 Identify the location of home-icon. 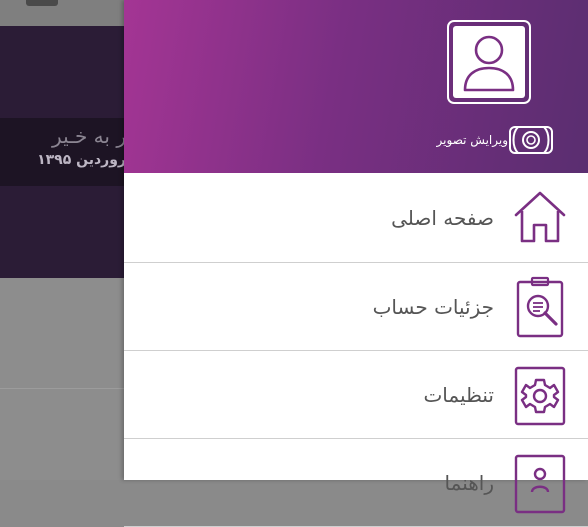
(540, 218).